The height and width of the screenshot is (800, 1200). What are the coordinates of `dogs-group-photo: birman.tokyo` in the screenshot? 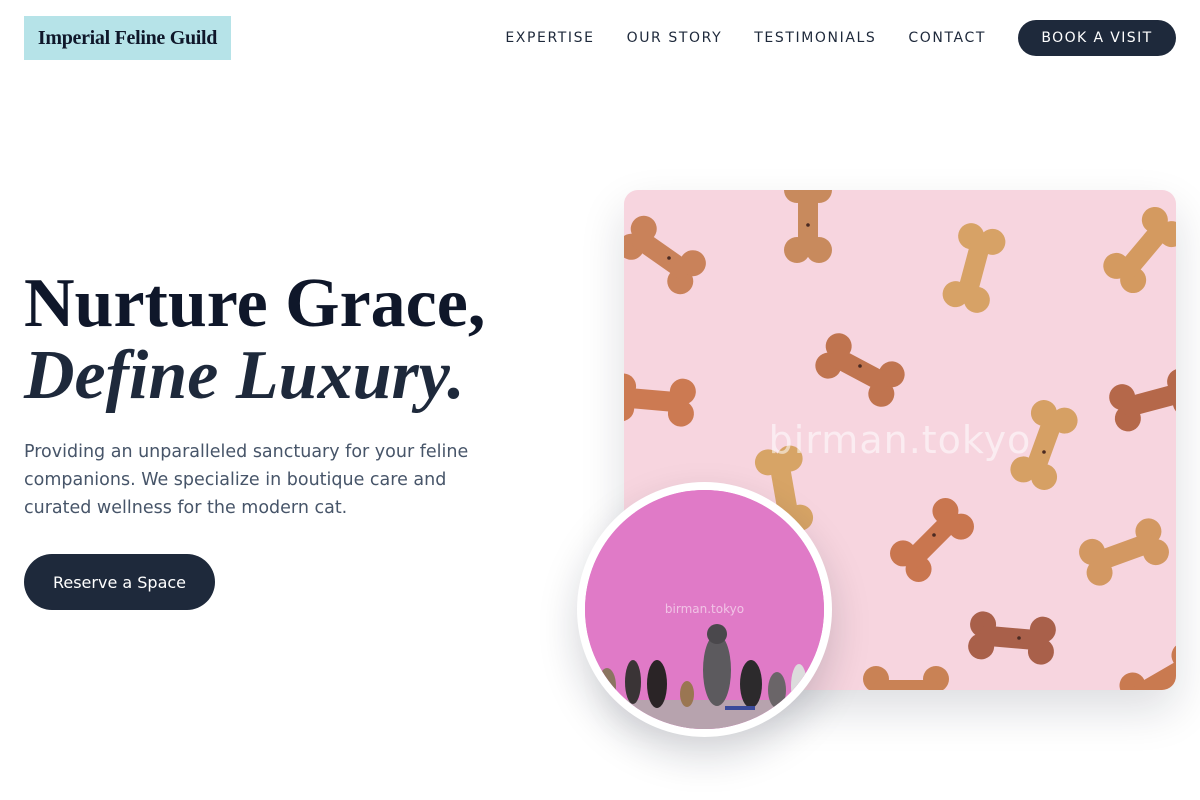 It's located at (704, 609).